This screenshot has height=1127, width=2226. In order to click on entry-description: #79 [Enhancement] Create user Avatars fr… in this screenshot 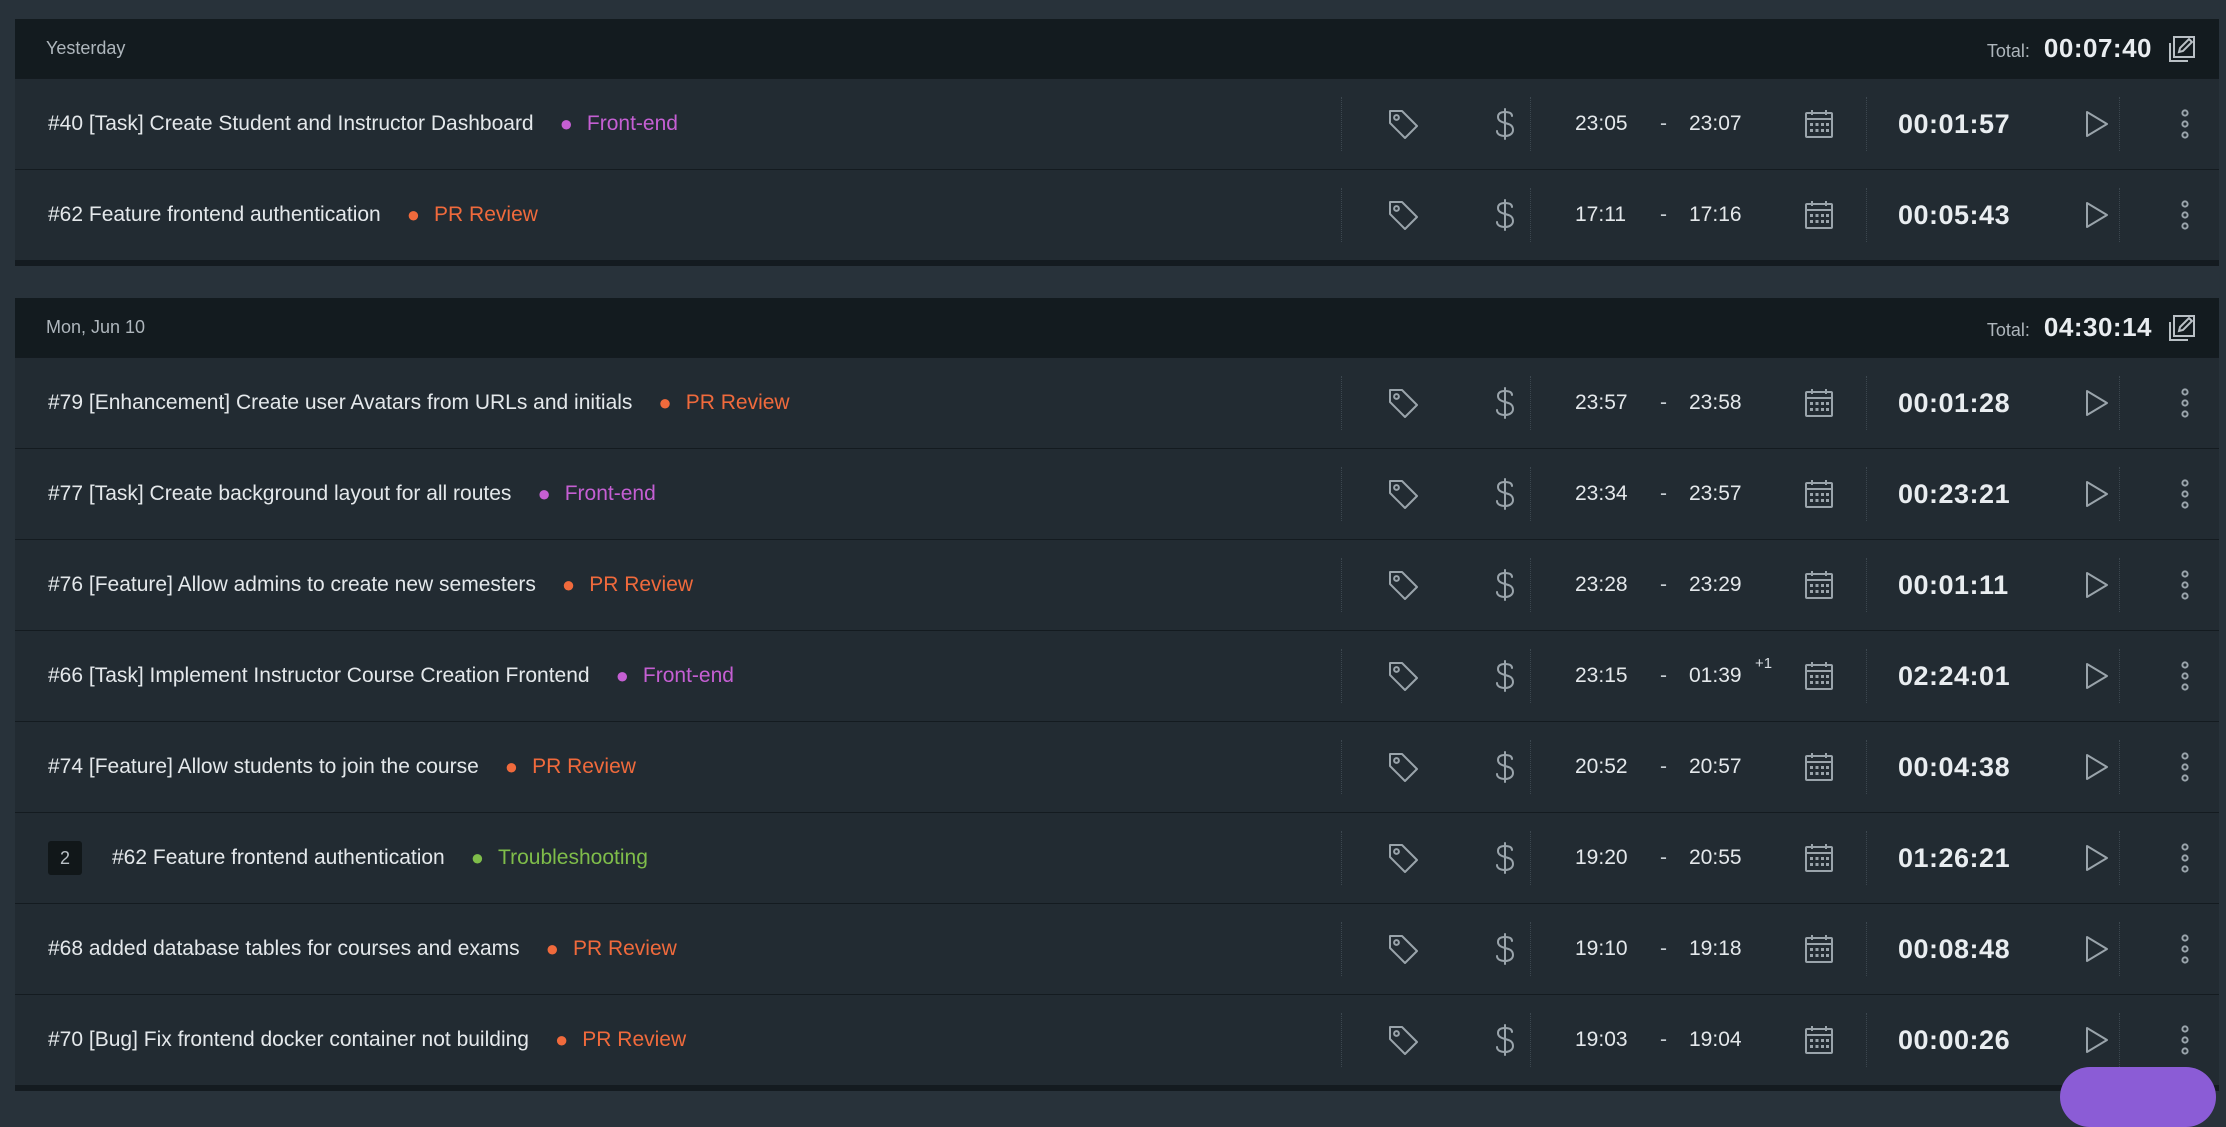, I will do `click(340, 403)`.